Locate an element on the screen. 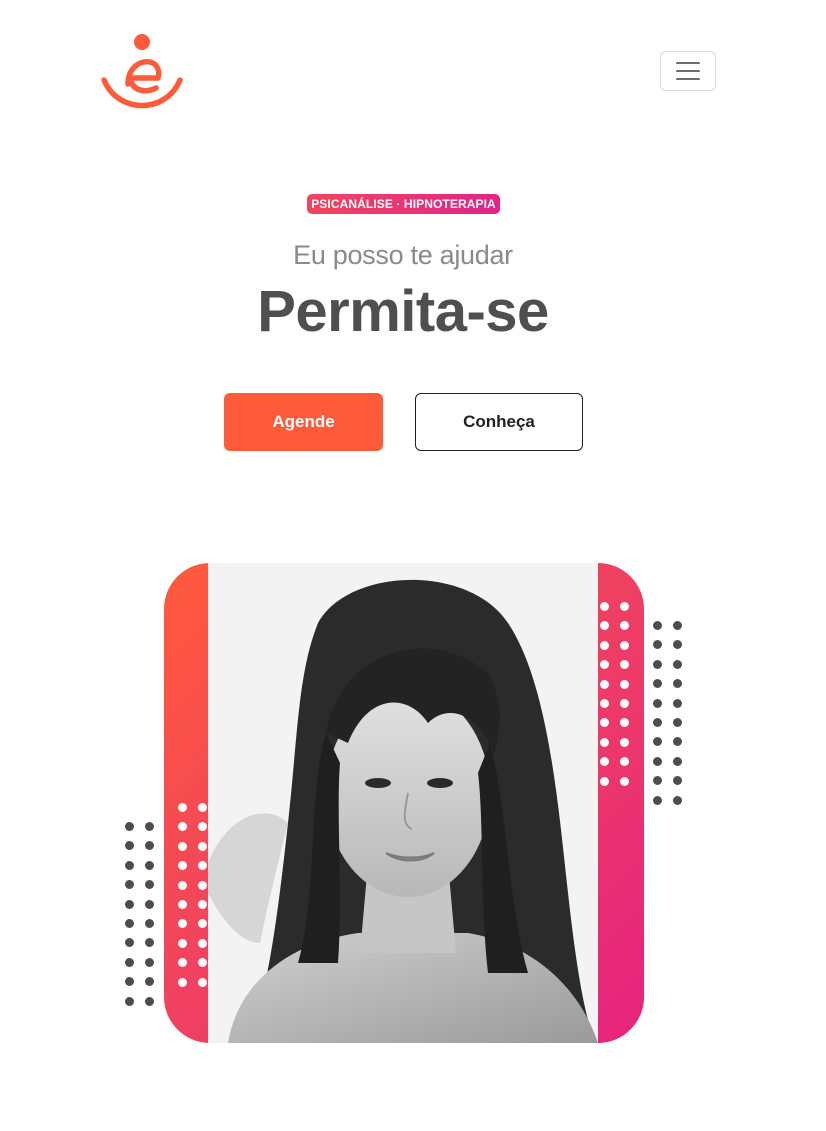  menu-toggle-button is located at coordinates (688, 71).